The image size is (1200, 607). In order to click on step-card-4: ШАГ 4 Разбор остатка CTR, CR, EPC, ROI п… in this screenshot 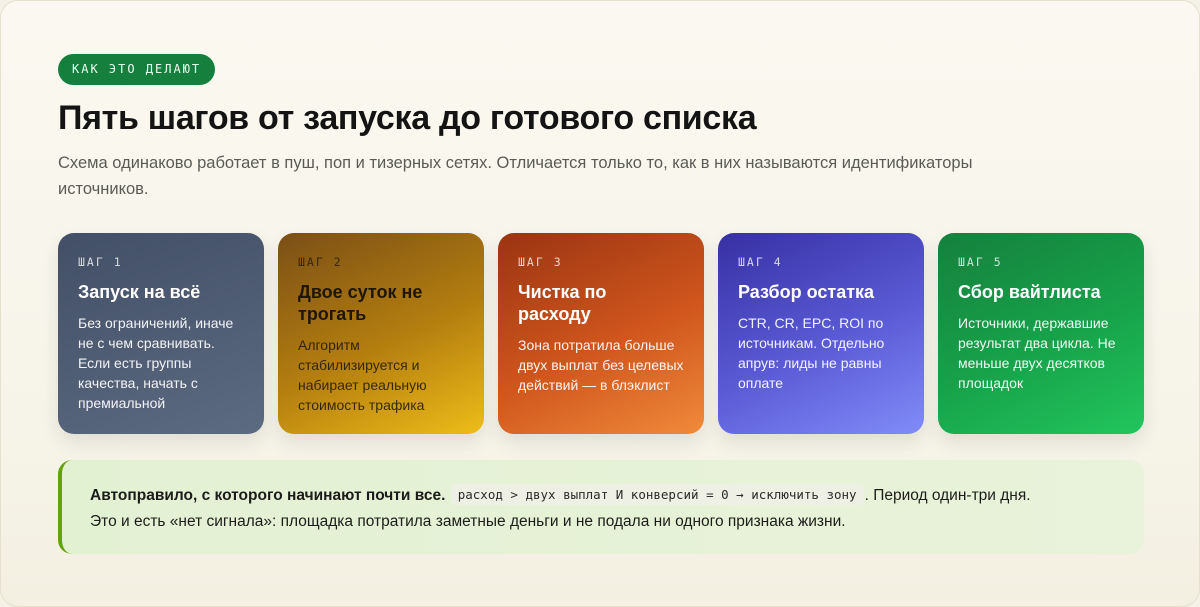, I will do `click(821, 333)`.